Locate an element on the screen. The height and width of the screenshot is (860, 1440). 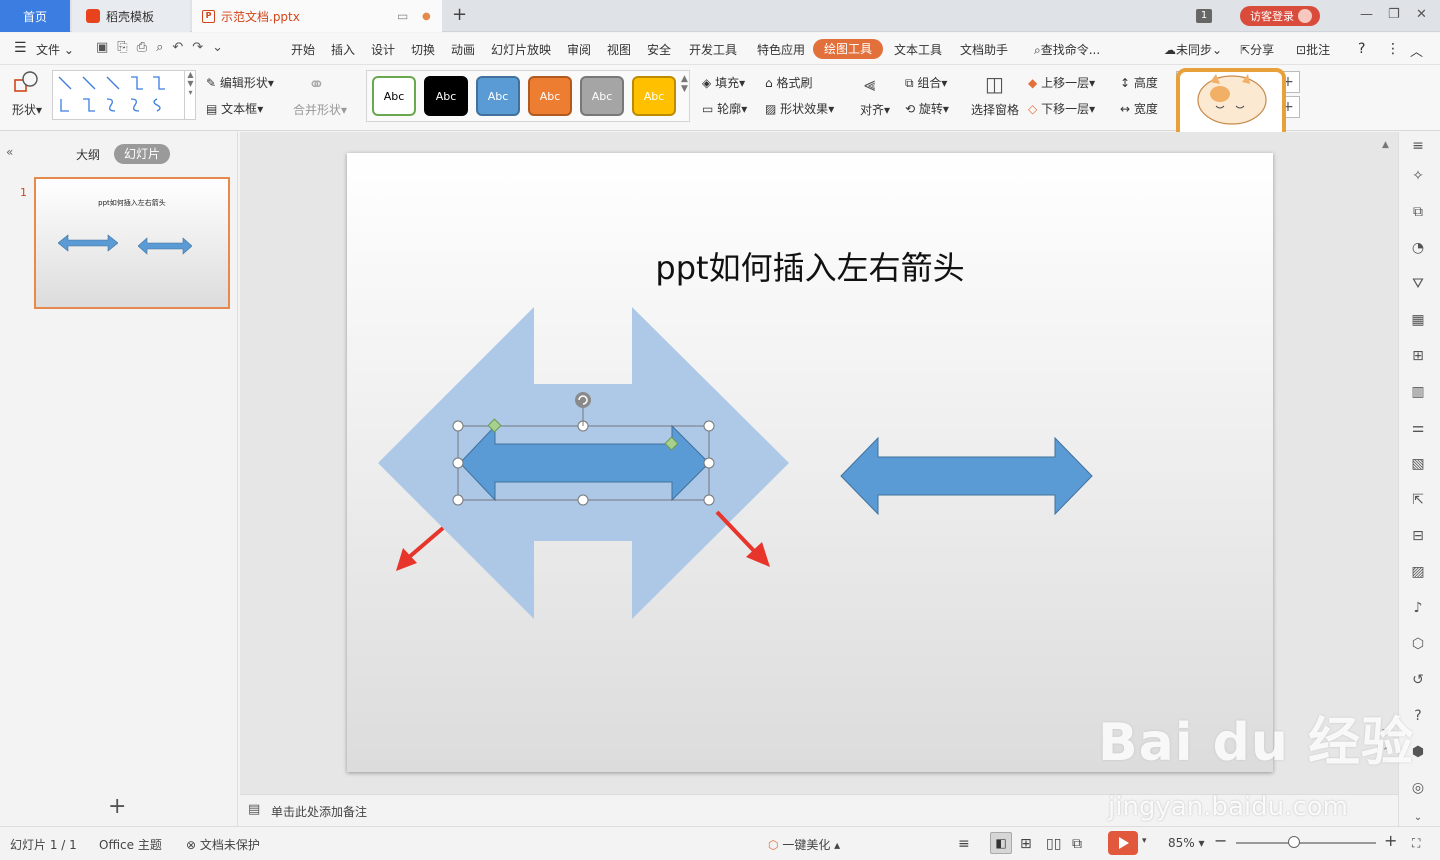
shield-icon: ⬡ is located at coordinates (1418, 644).